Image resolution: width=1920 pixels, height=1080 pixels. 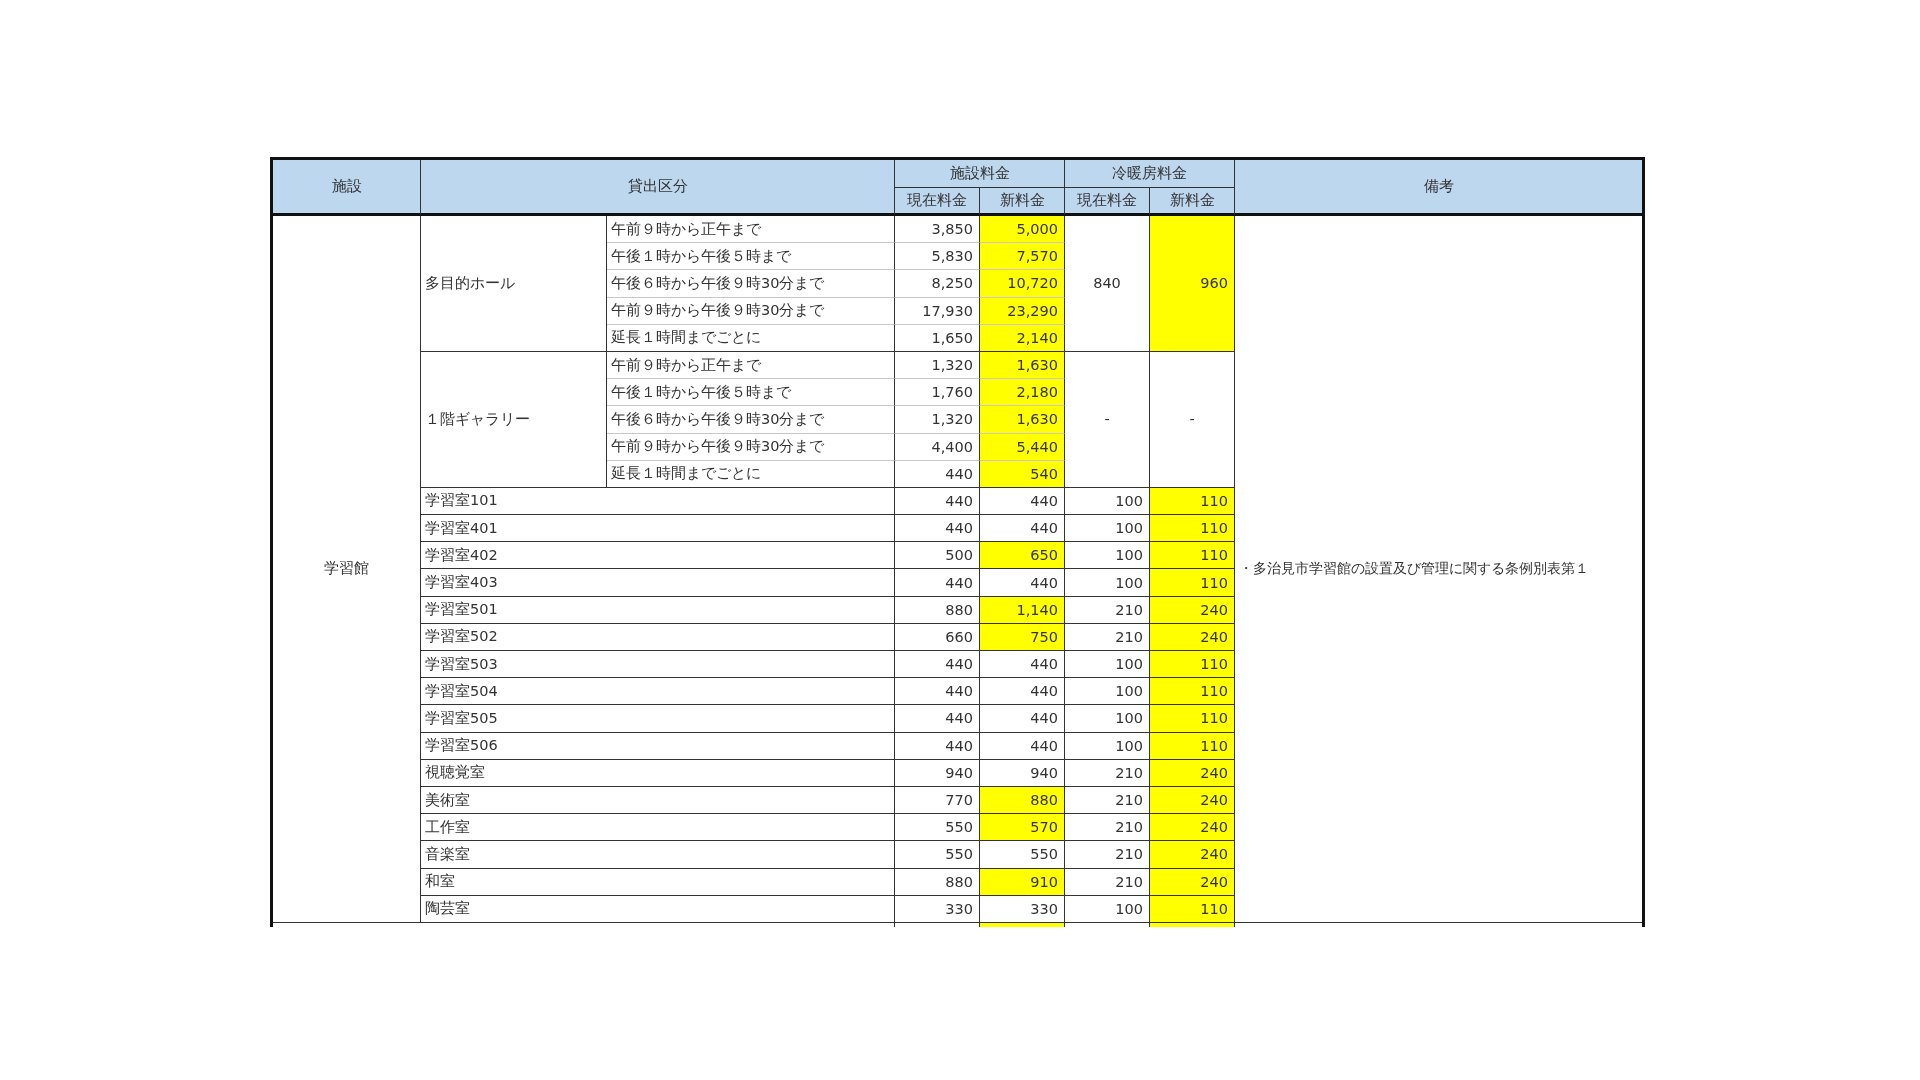 What do you see at coordinates (1022, 556) in the screenshot?
I see `table-cell: 650` at bounding box center [1022, 556].